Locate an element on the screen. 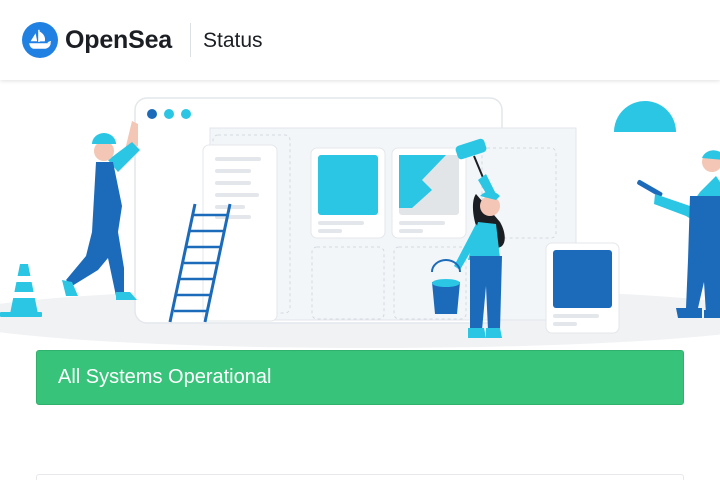  status-banner-text: All Systems Operational is located at coordinates (165, 377).